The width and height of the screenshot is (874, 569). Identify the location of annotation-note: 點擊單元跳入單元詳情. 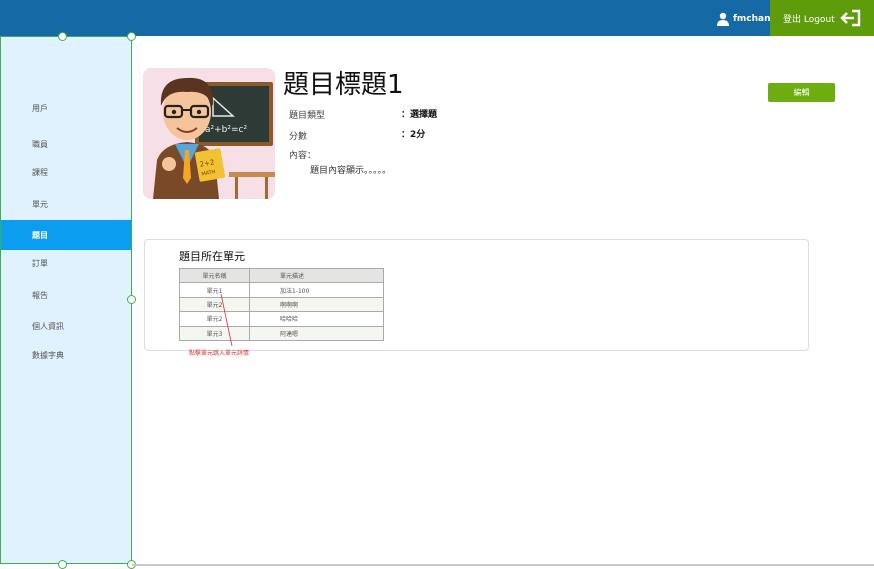
(219, 353).